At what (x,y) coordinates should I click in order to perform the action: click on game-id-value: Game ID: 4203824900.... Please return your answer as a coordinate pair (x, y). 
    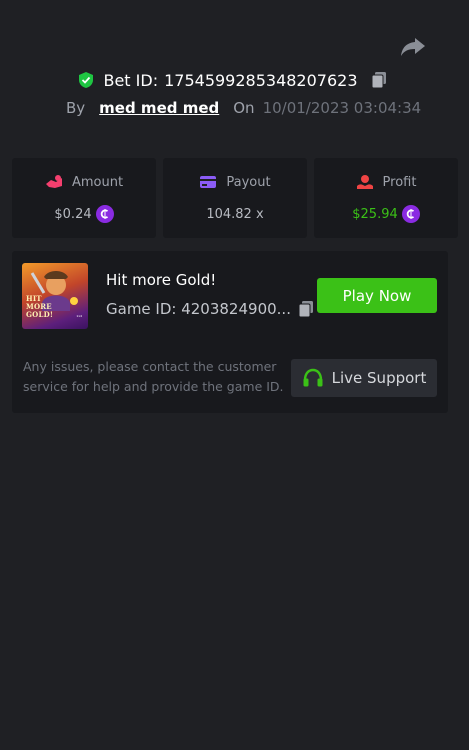
    Looking at the image, I should click on (198, 309).